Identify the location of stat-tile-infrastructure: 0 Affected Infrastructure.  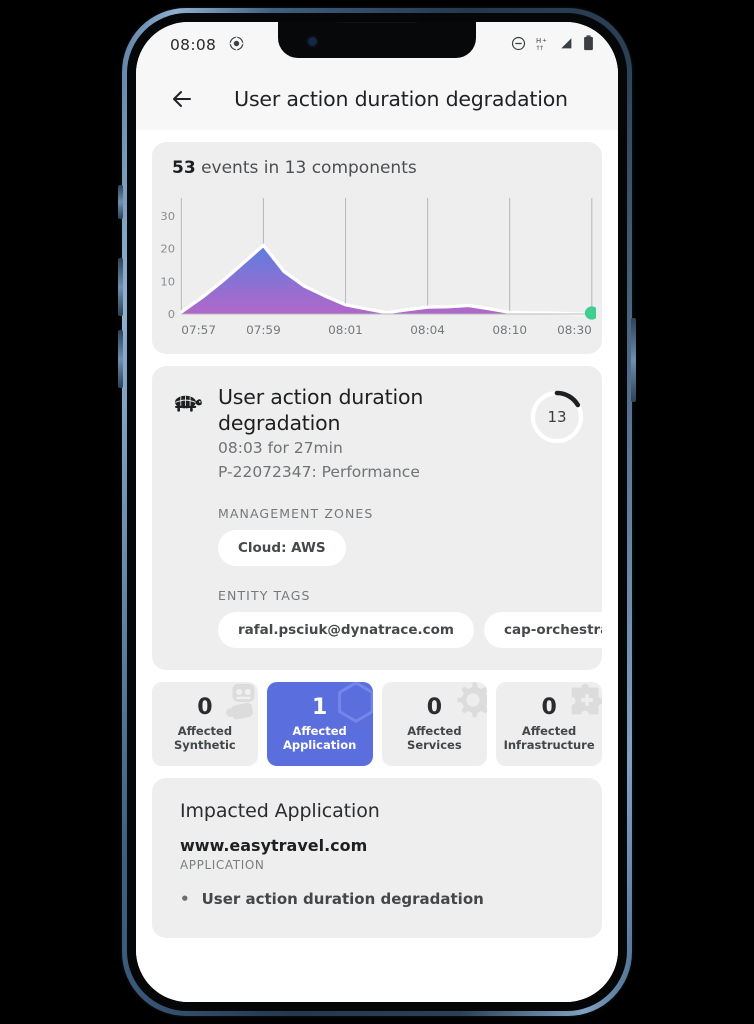
(549, 724).